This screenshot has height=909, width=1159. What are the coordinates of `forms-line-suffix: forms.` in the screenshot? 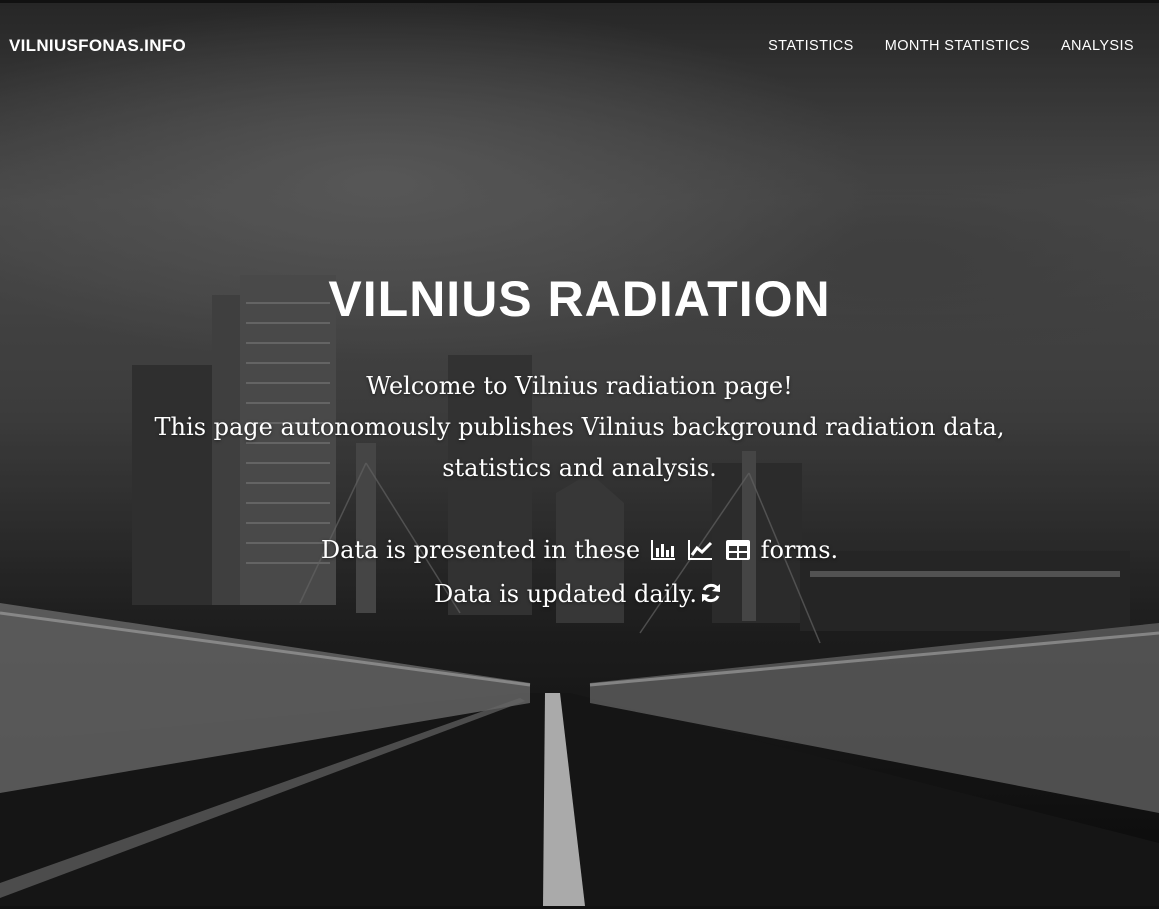 It's located at (799, 550).